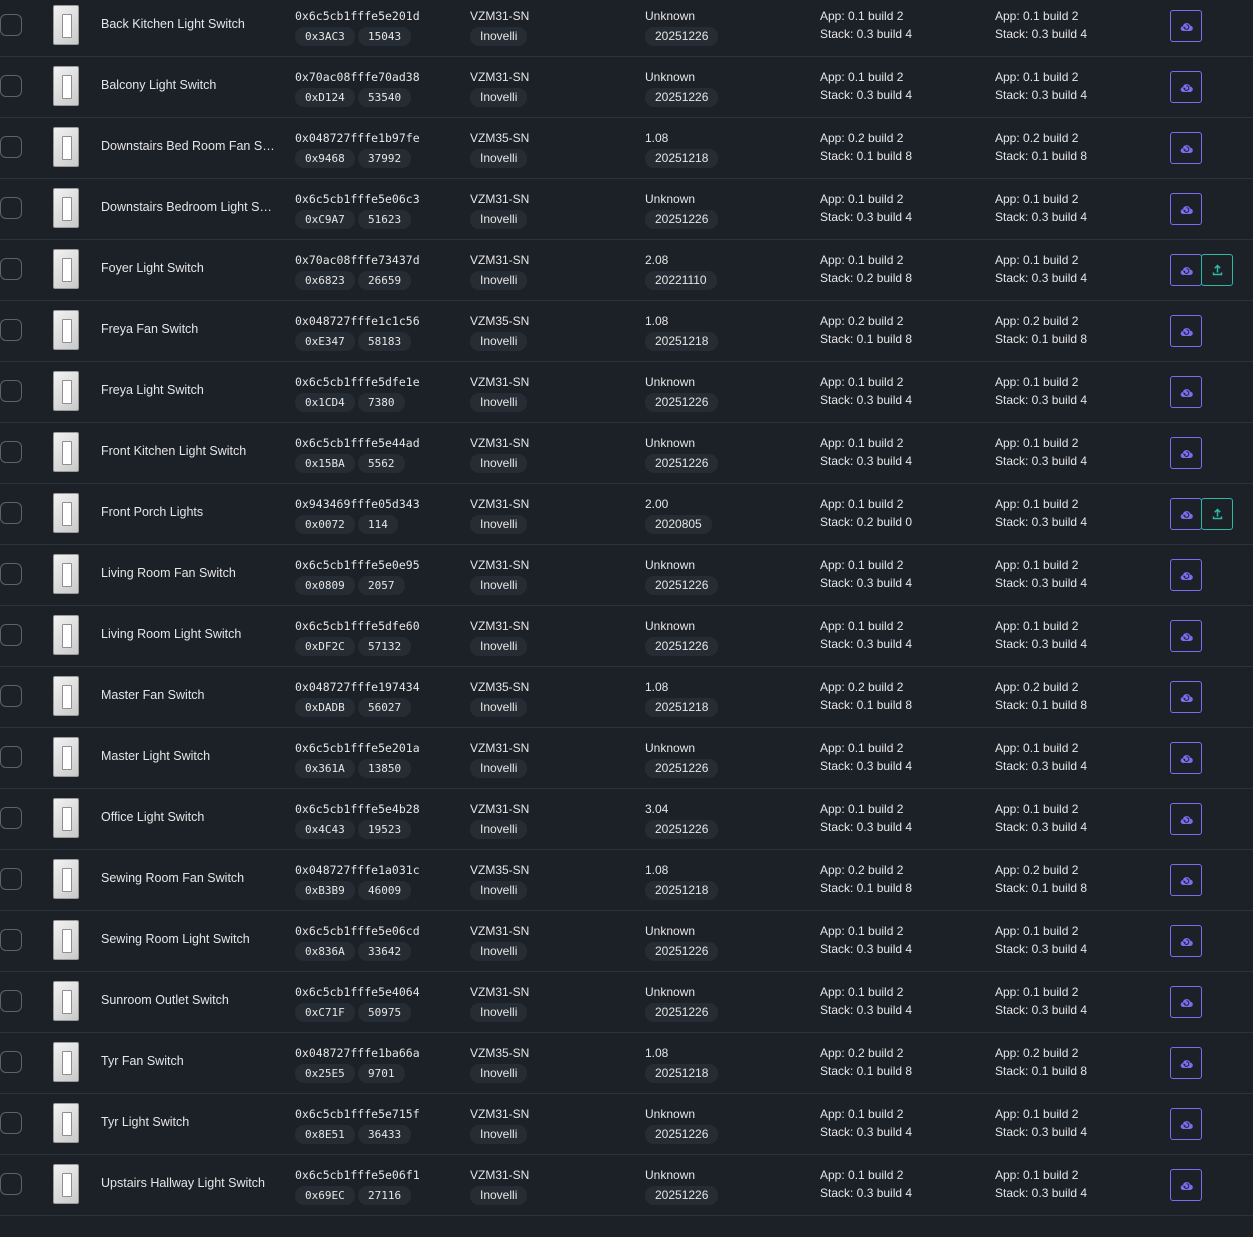  Describe the element at coordinates (188, 1000) in the screenshot. I see `device-name: Sunroom Outlet Switch` at that location.